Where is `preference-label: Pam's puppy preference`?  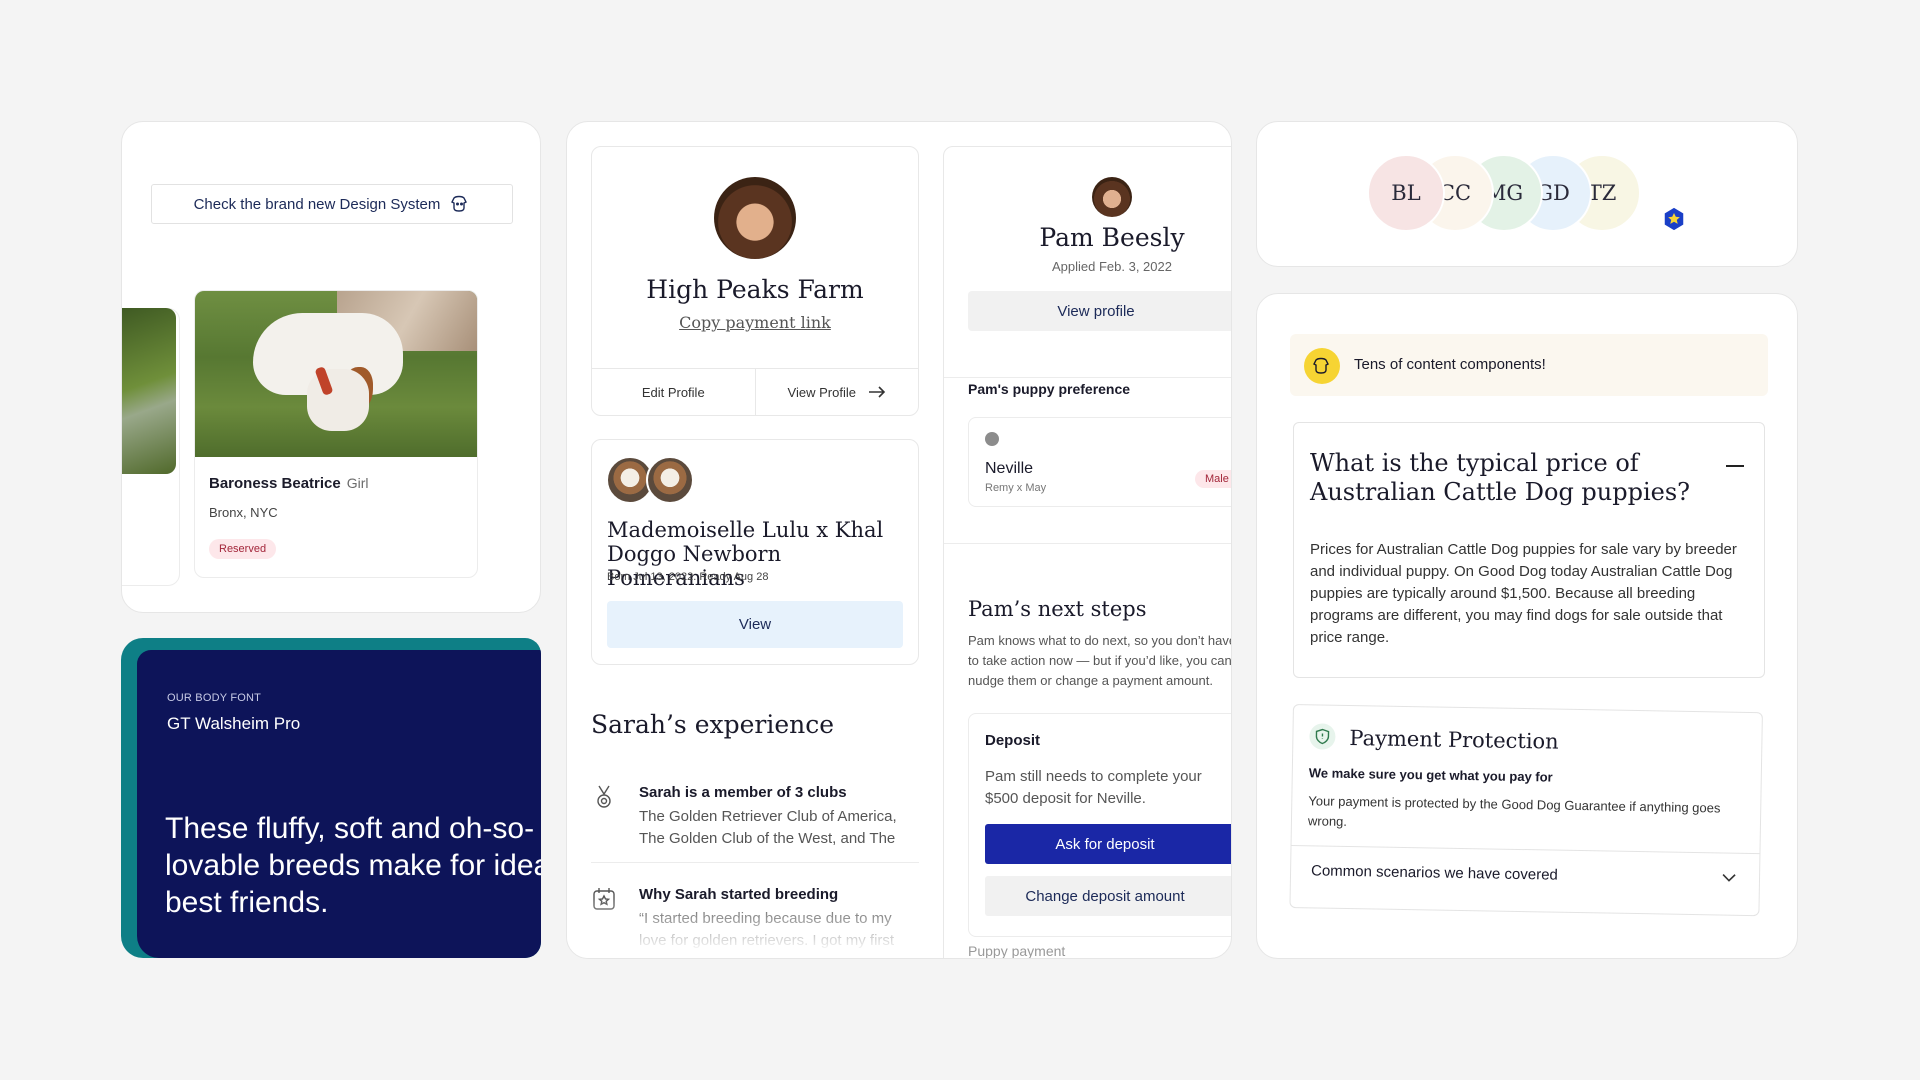 preference-label: Pam's puppy preference is located at coordinates (1049, 389).